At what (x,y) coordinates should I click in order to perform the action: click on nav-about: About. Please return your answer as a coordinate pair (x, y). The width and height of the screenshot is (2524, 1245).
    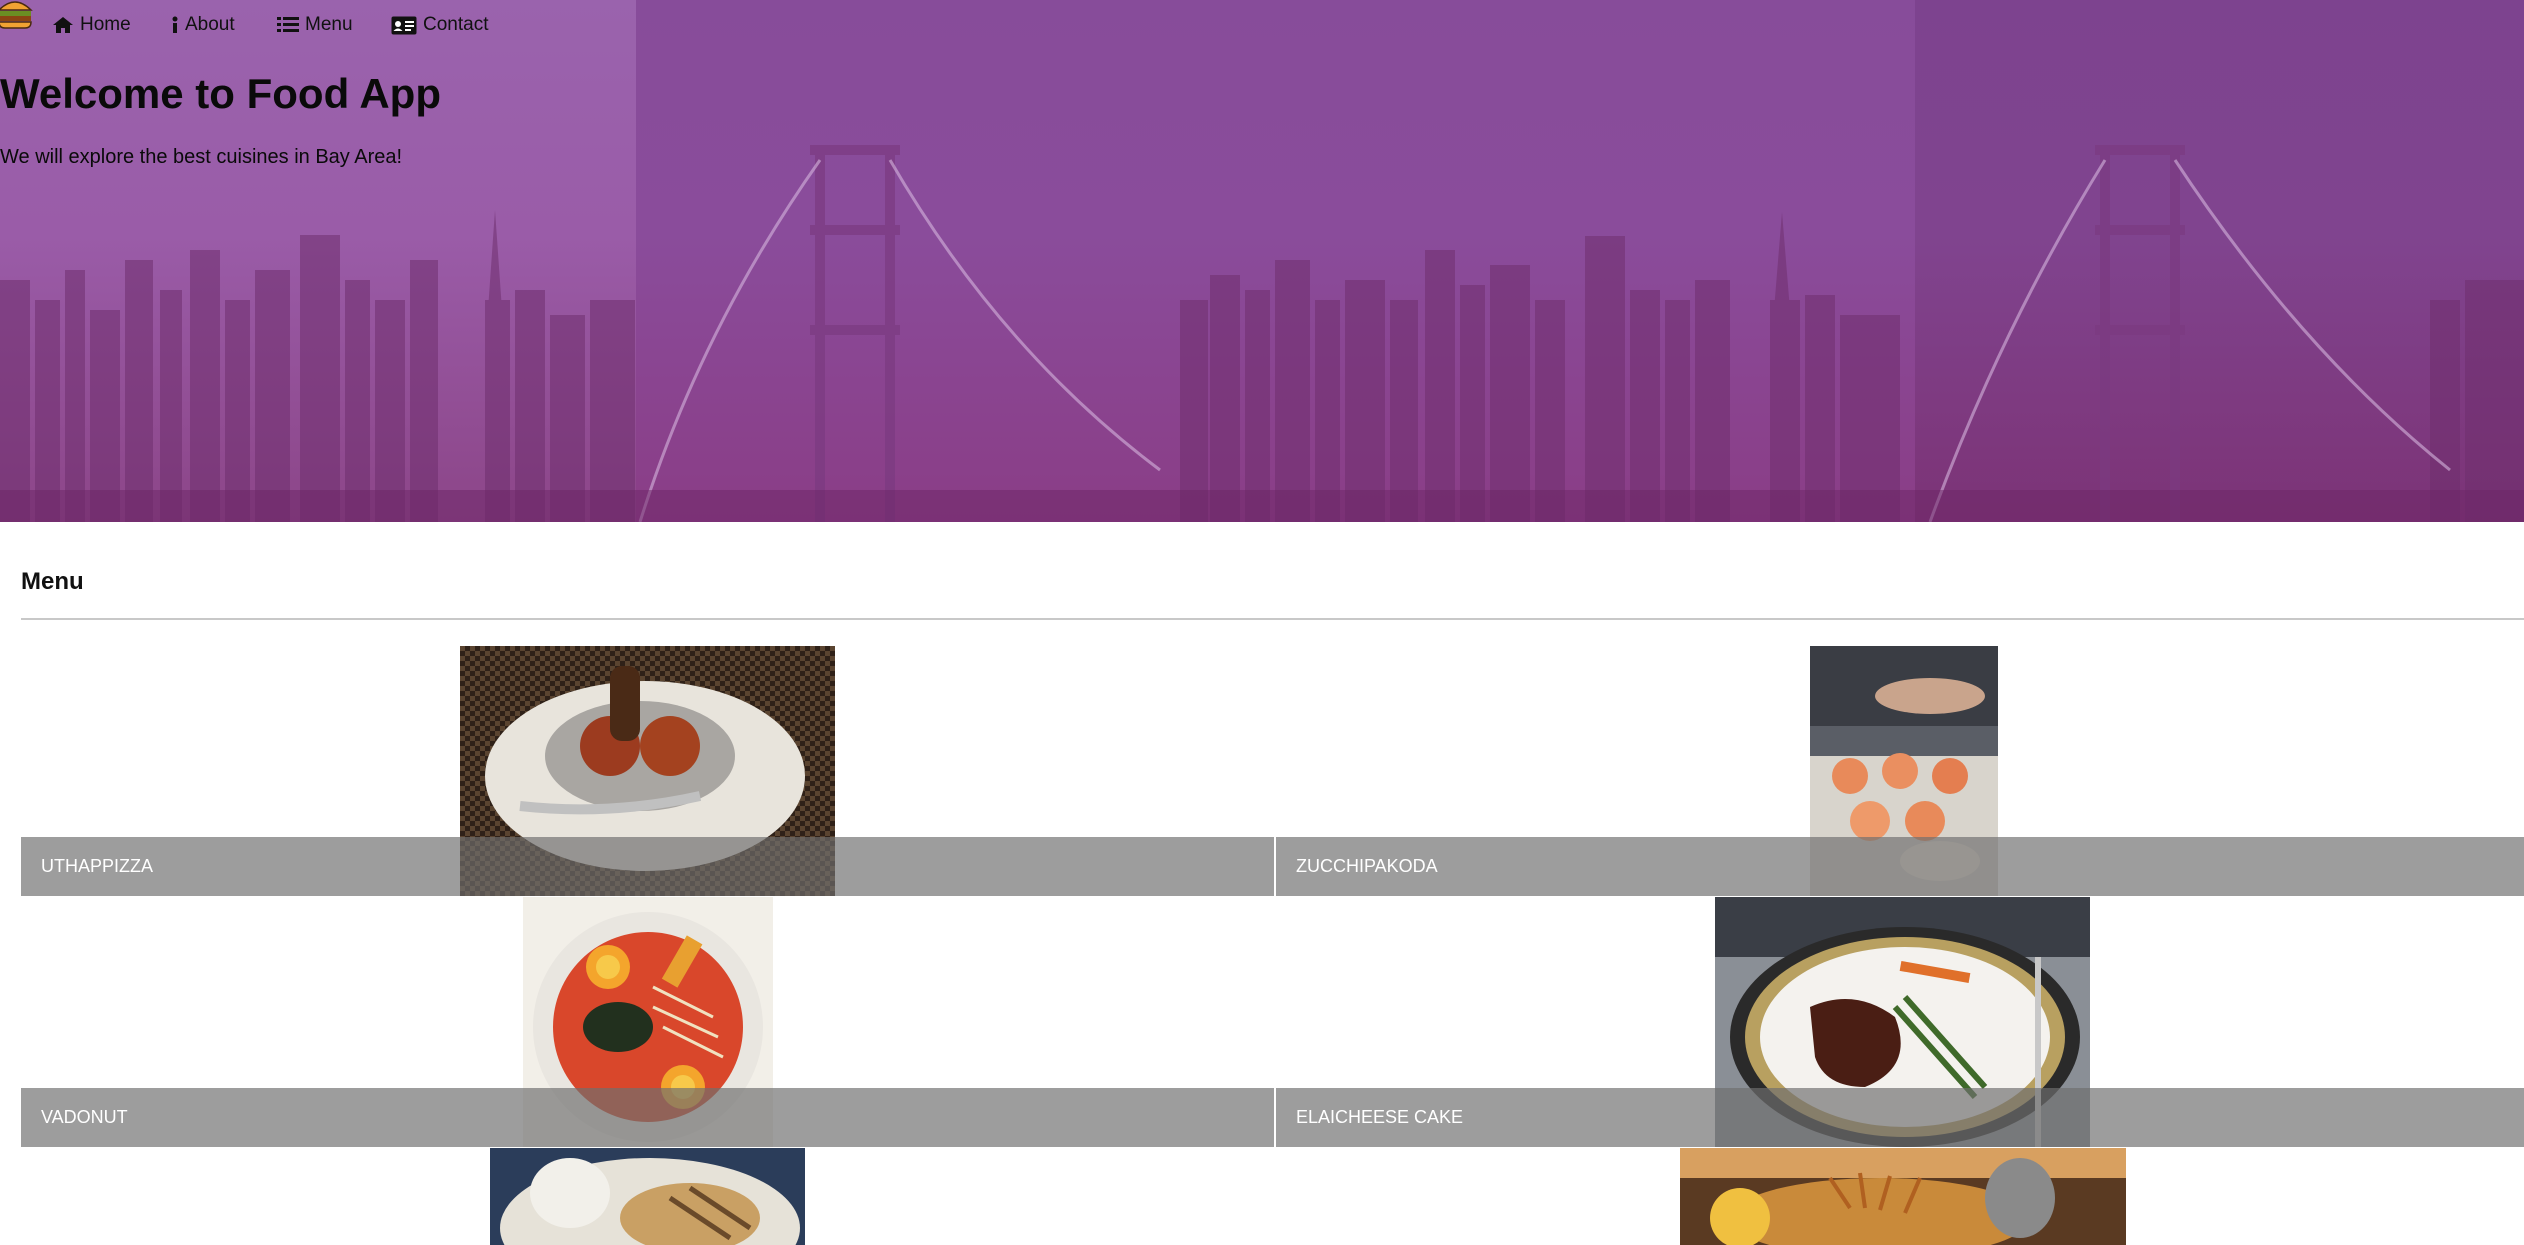
    Looking at the image, I should click on (203, 25).